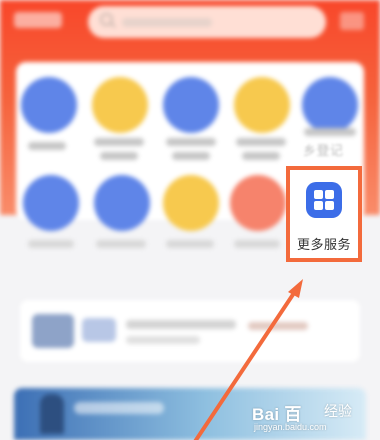 The height and width of the screenshot is (440, 380). I want to click on watermark-brand: 经验, so click(338, 411).